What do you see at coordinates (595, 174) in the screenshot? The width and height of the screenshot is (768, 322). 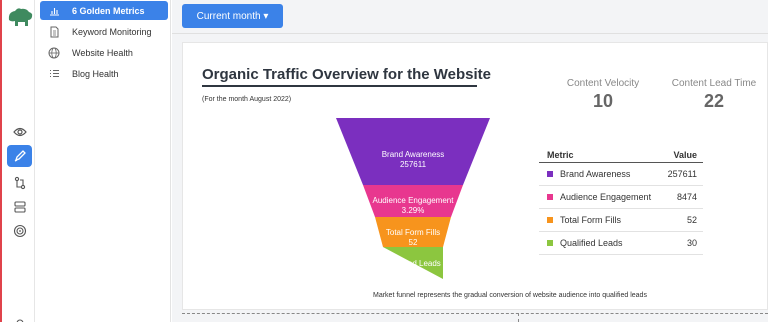 I see `metric-name: Brand Awareness` at bounding box center [595, 174].